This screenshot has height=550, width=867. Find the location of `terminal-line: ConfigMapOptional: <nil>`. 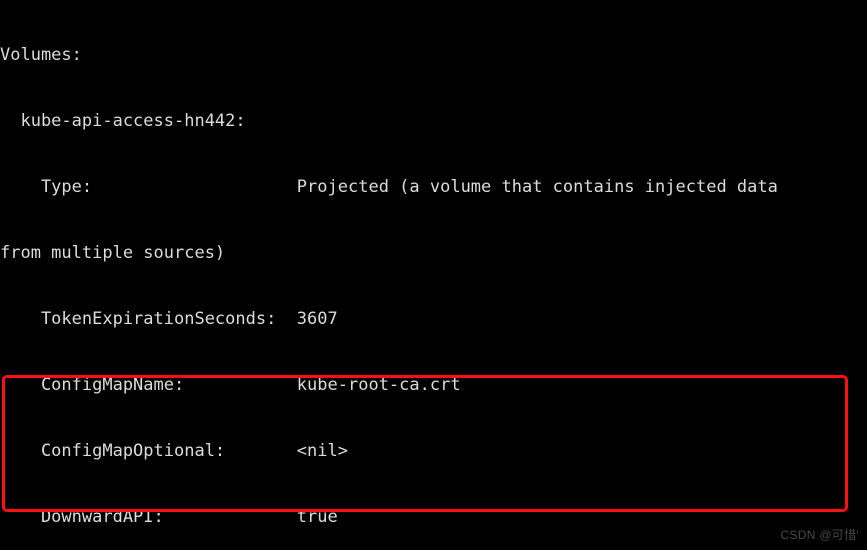

terminal-line: ConfigMapOptional: <nil> is located at coordinates (174, 451).